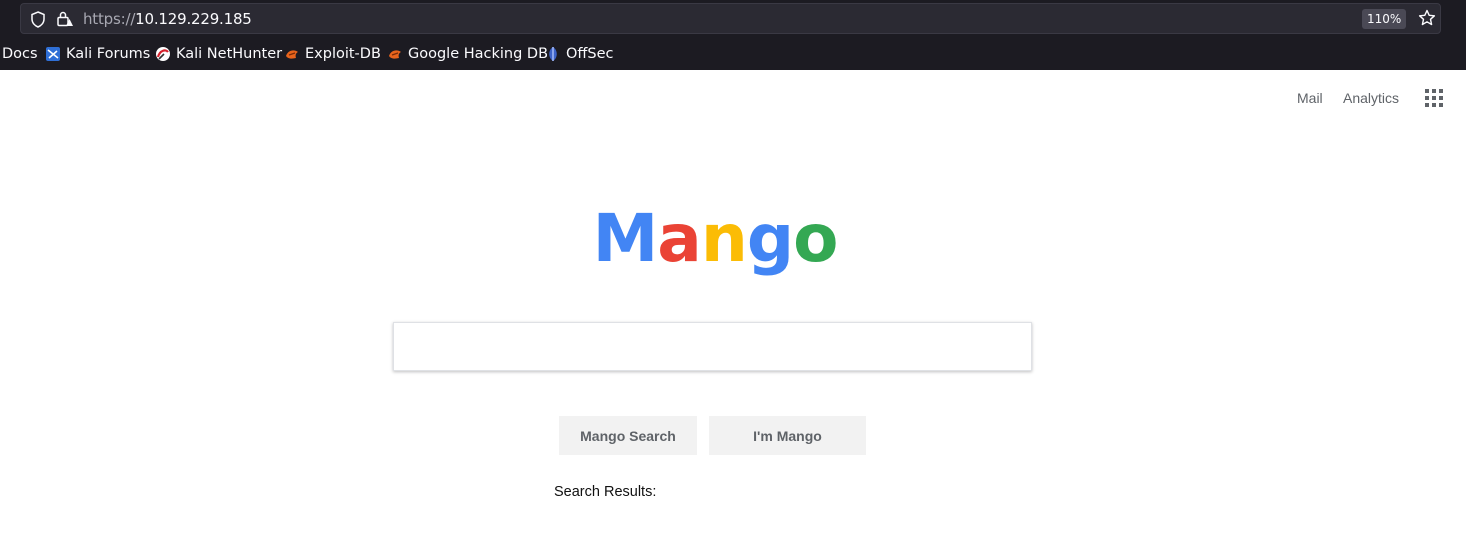 The image size is (1466, 541). I want to click on bookmark-offsec: OffSec, so click(579, 54).